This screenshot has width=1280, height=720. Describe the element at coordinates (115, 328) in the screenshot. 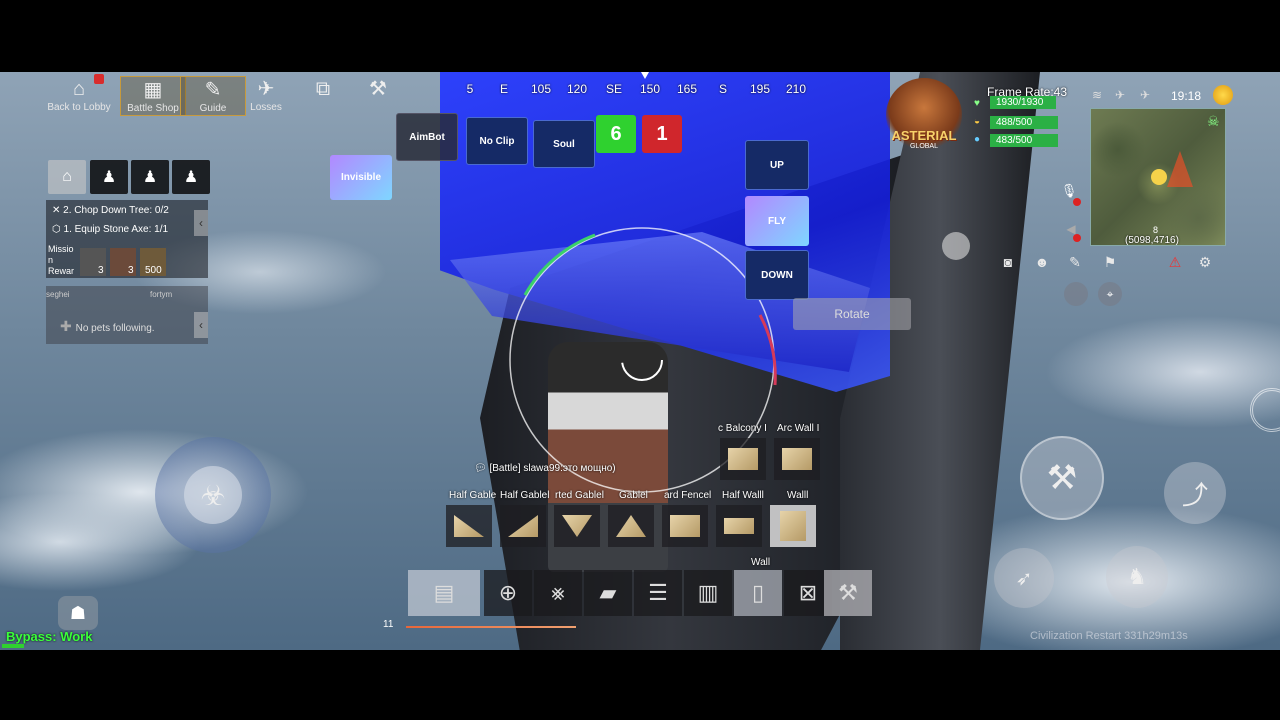

I see `pets-text: No pets following.` at that location.